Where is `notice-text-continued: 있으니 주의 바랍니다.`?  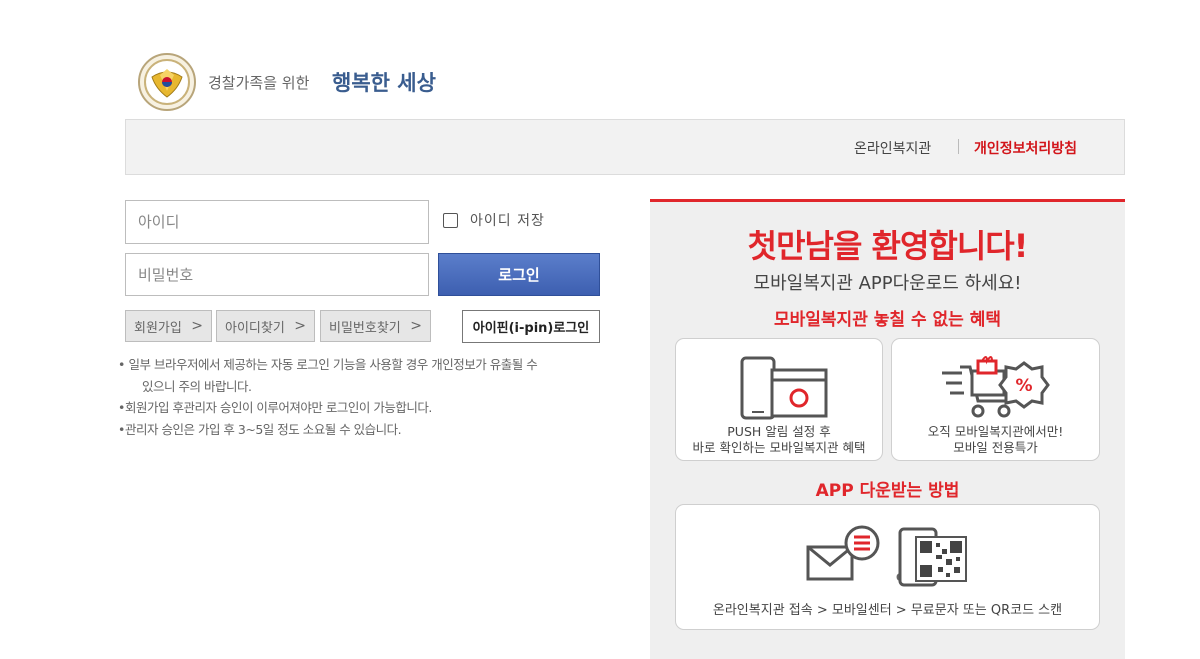 notice-text-continued: 있으니 주의 바랍니다. is located at coordinates (197, 386).